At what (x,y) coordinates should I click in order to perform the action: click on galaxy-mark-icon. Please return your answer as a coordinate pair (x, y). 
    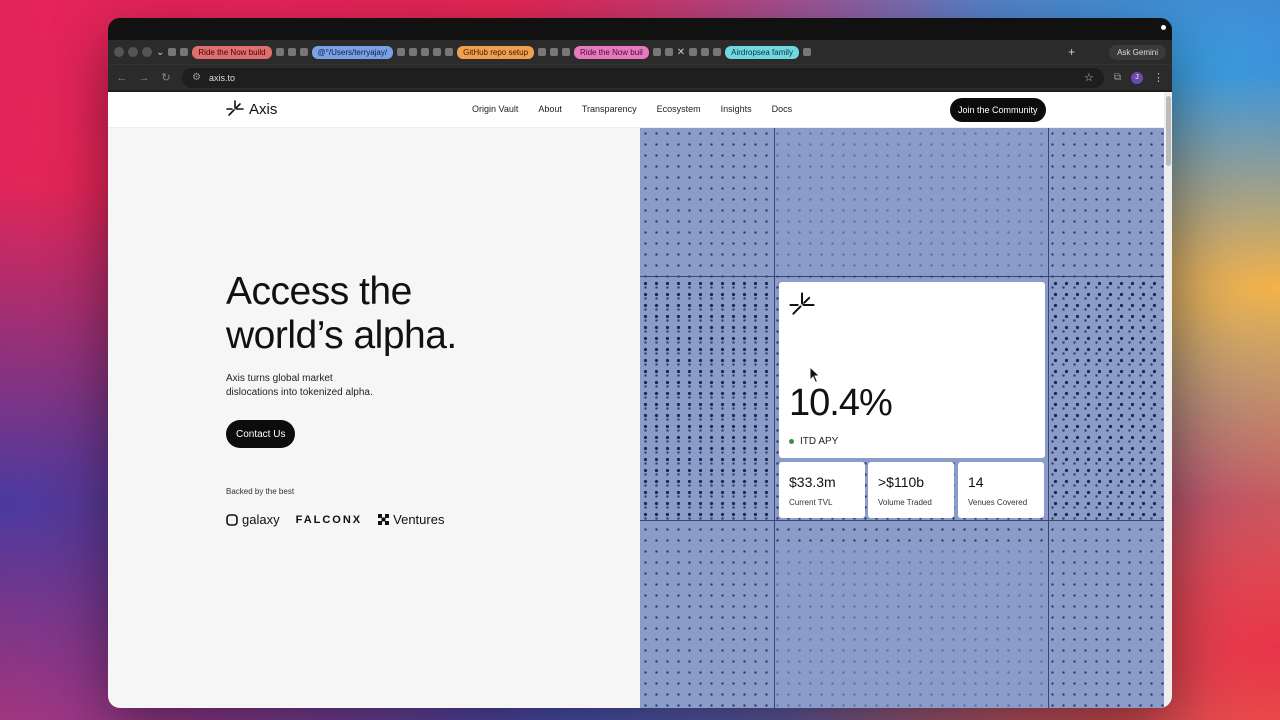
    Looking at the image, I should click on (232, 519).